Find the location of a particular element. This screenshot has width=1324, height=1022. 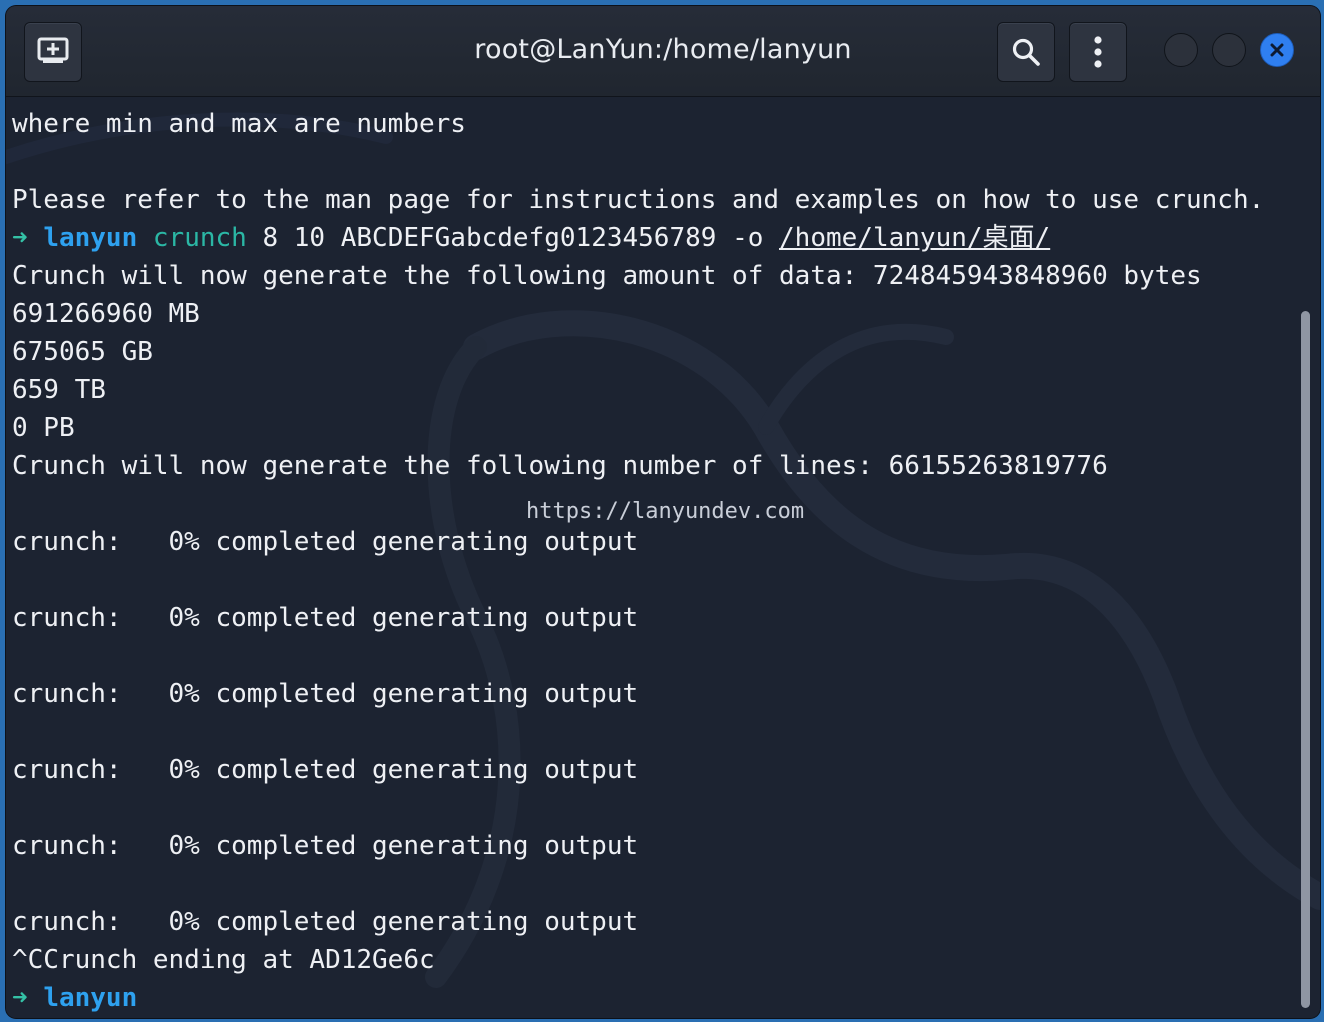

command-args: 8 10 ABCDEFGabcdefg0123456789 -o is located at coordinates (513, 238).